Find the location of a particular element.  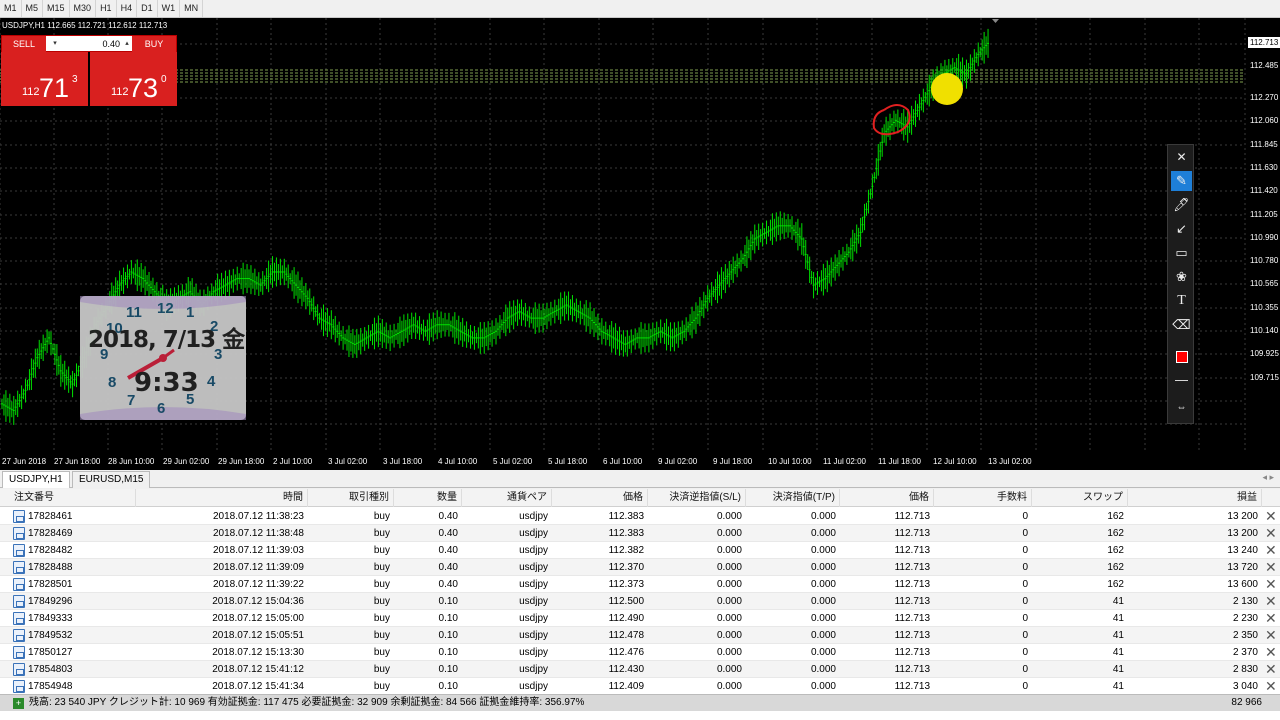

table-cell: 17854803 is located at coordinates (50, 669).